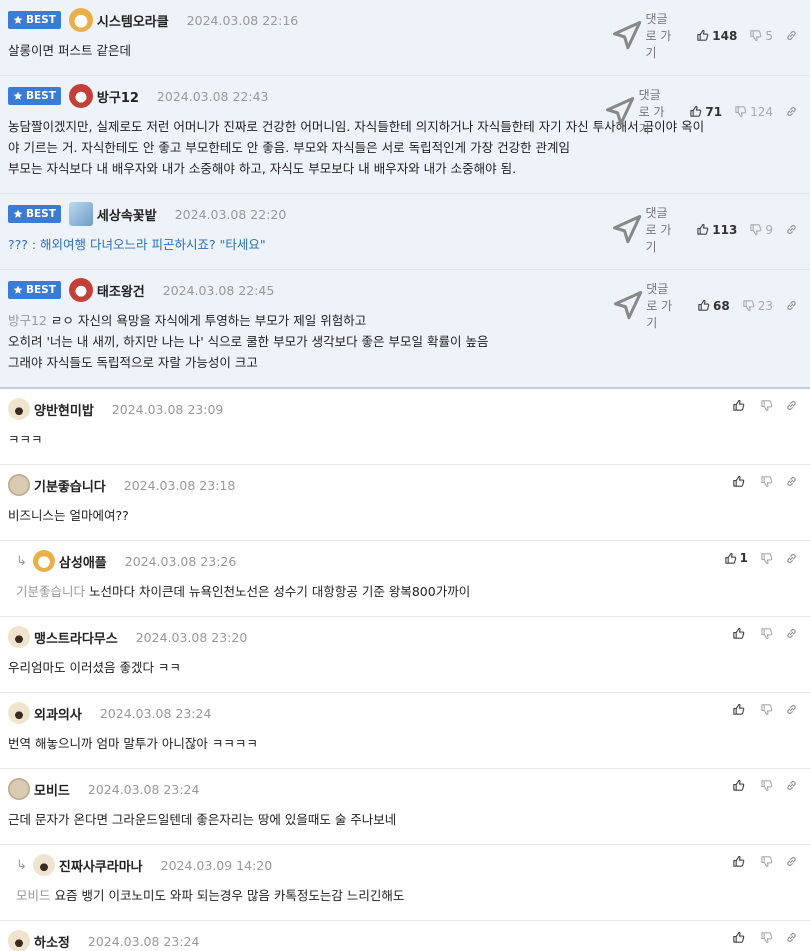 The image size is (810, 951). I want to click on comment-actions: 댓글로 가기 68 23, so click(705, 305).